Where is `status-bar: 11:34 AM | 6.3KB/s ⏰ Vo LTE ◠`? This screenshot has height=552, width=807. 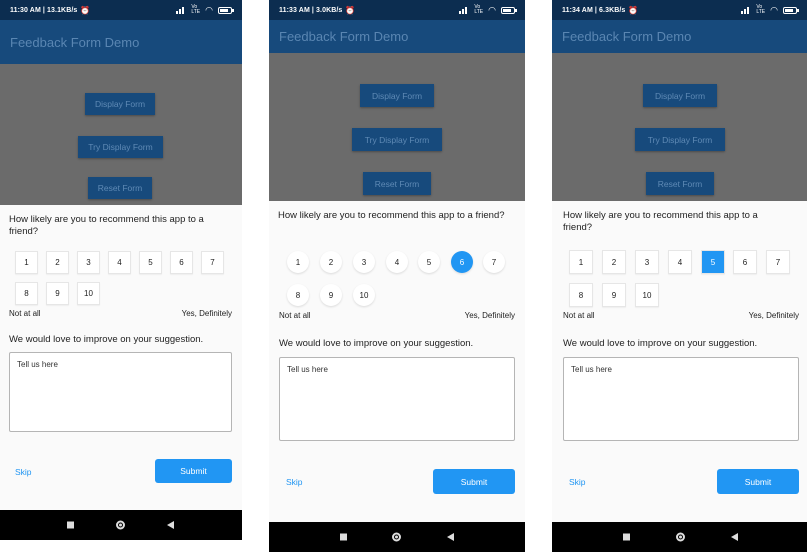 status-bar: 11:34 AM | 6.3KB/s ⏰ Vo LTE ◠ is located at coordinates (679, 10).